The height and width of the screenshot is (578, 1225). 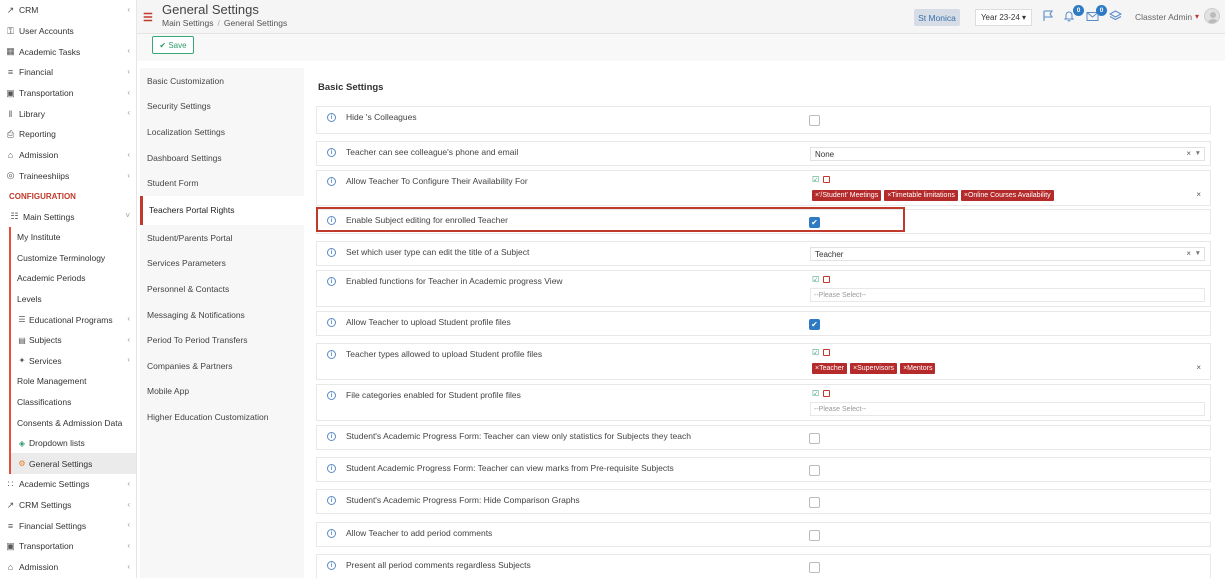 What do you see at coordinates (222, 158) in the screenshot?
I see `settings-nav-item: Dashboard Settings` at bounding box center [222, 158].